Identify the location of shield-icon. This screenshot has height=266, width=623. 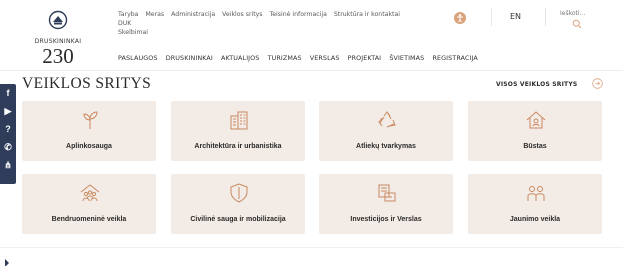
(239, 193).